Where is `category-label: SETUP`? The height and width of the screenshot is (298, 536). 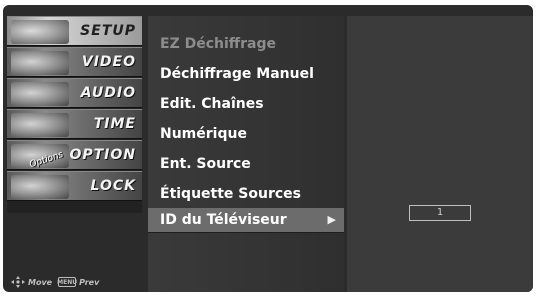 category-label: SETUP is located at coordinates (108, 31).